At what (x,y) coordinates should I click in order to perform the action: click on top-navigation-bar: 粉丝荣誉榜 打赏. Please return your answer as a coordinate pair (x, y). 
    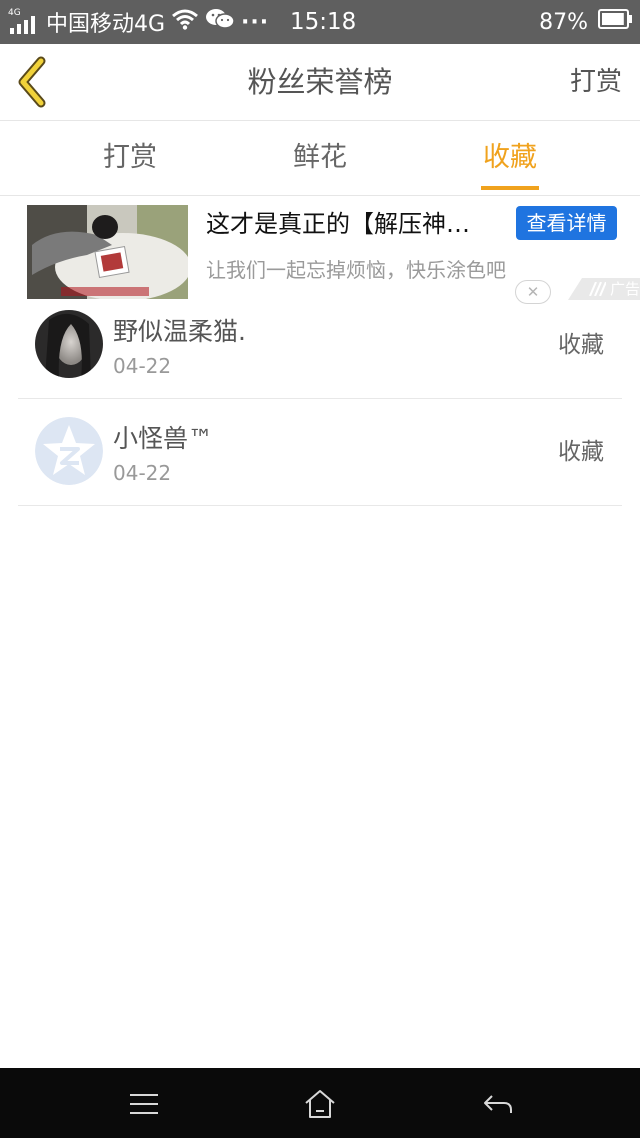
    Looking at the image, I should click on (320, 82).